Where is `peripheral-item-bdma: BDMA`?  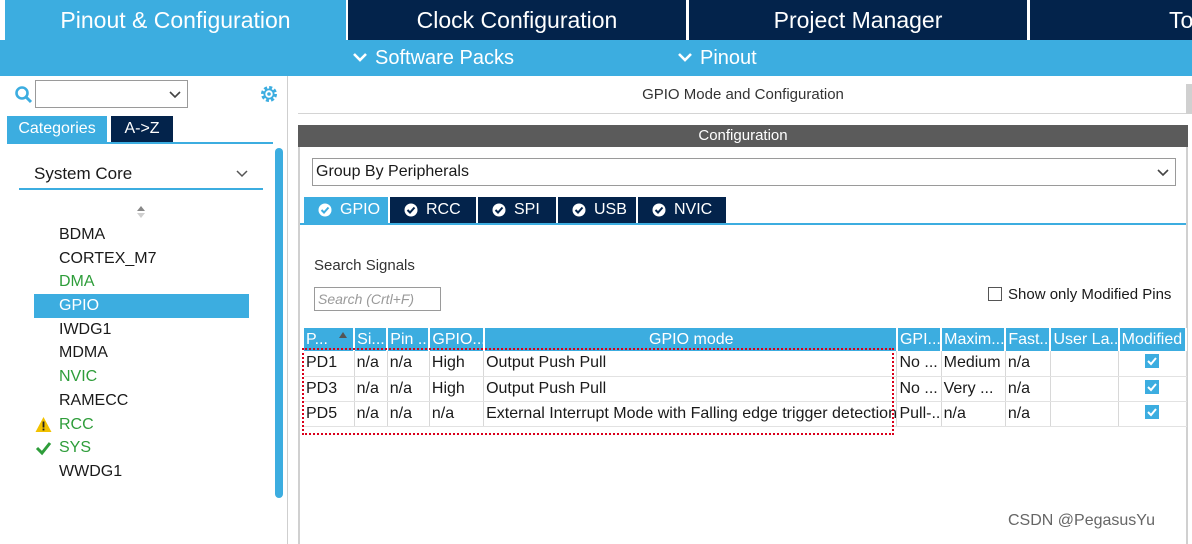
peripheral-item-bdma: BDMA is located at coordinates (139, 235).